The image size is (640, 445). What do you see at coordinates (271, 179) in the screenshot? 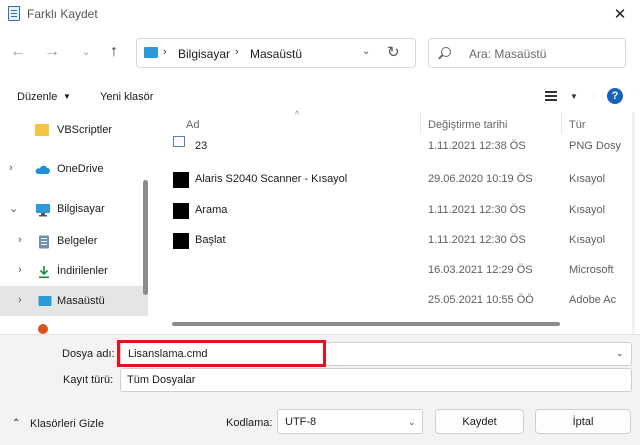
I see `file-name: Alaris S2040 Scanner - Kısayol` at bounding box center [271, 179].